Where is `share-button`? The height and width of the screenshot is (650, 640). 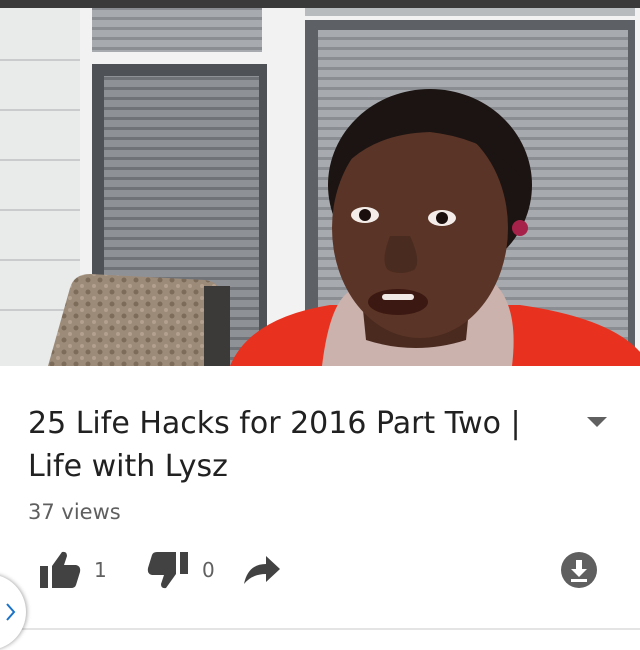
share-button is located at coordinates (262, 570).